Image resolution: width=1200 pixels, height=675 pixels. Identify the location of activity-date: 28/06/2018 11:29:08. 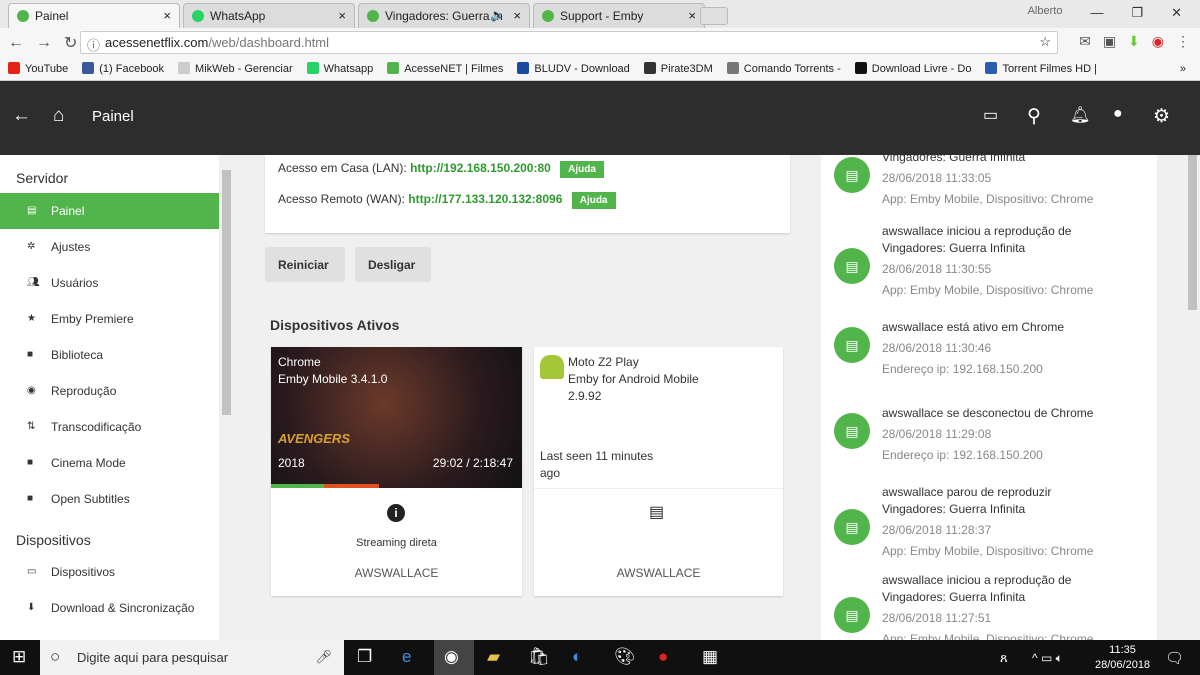
(937, 434).